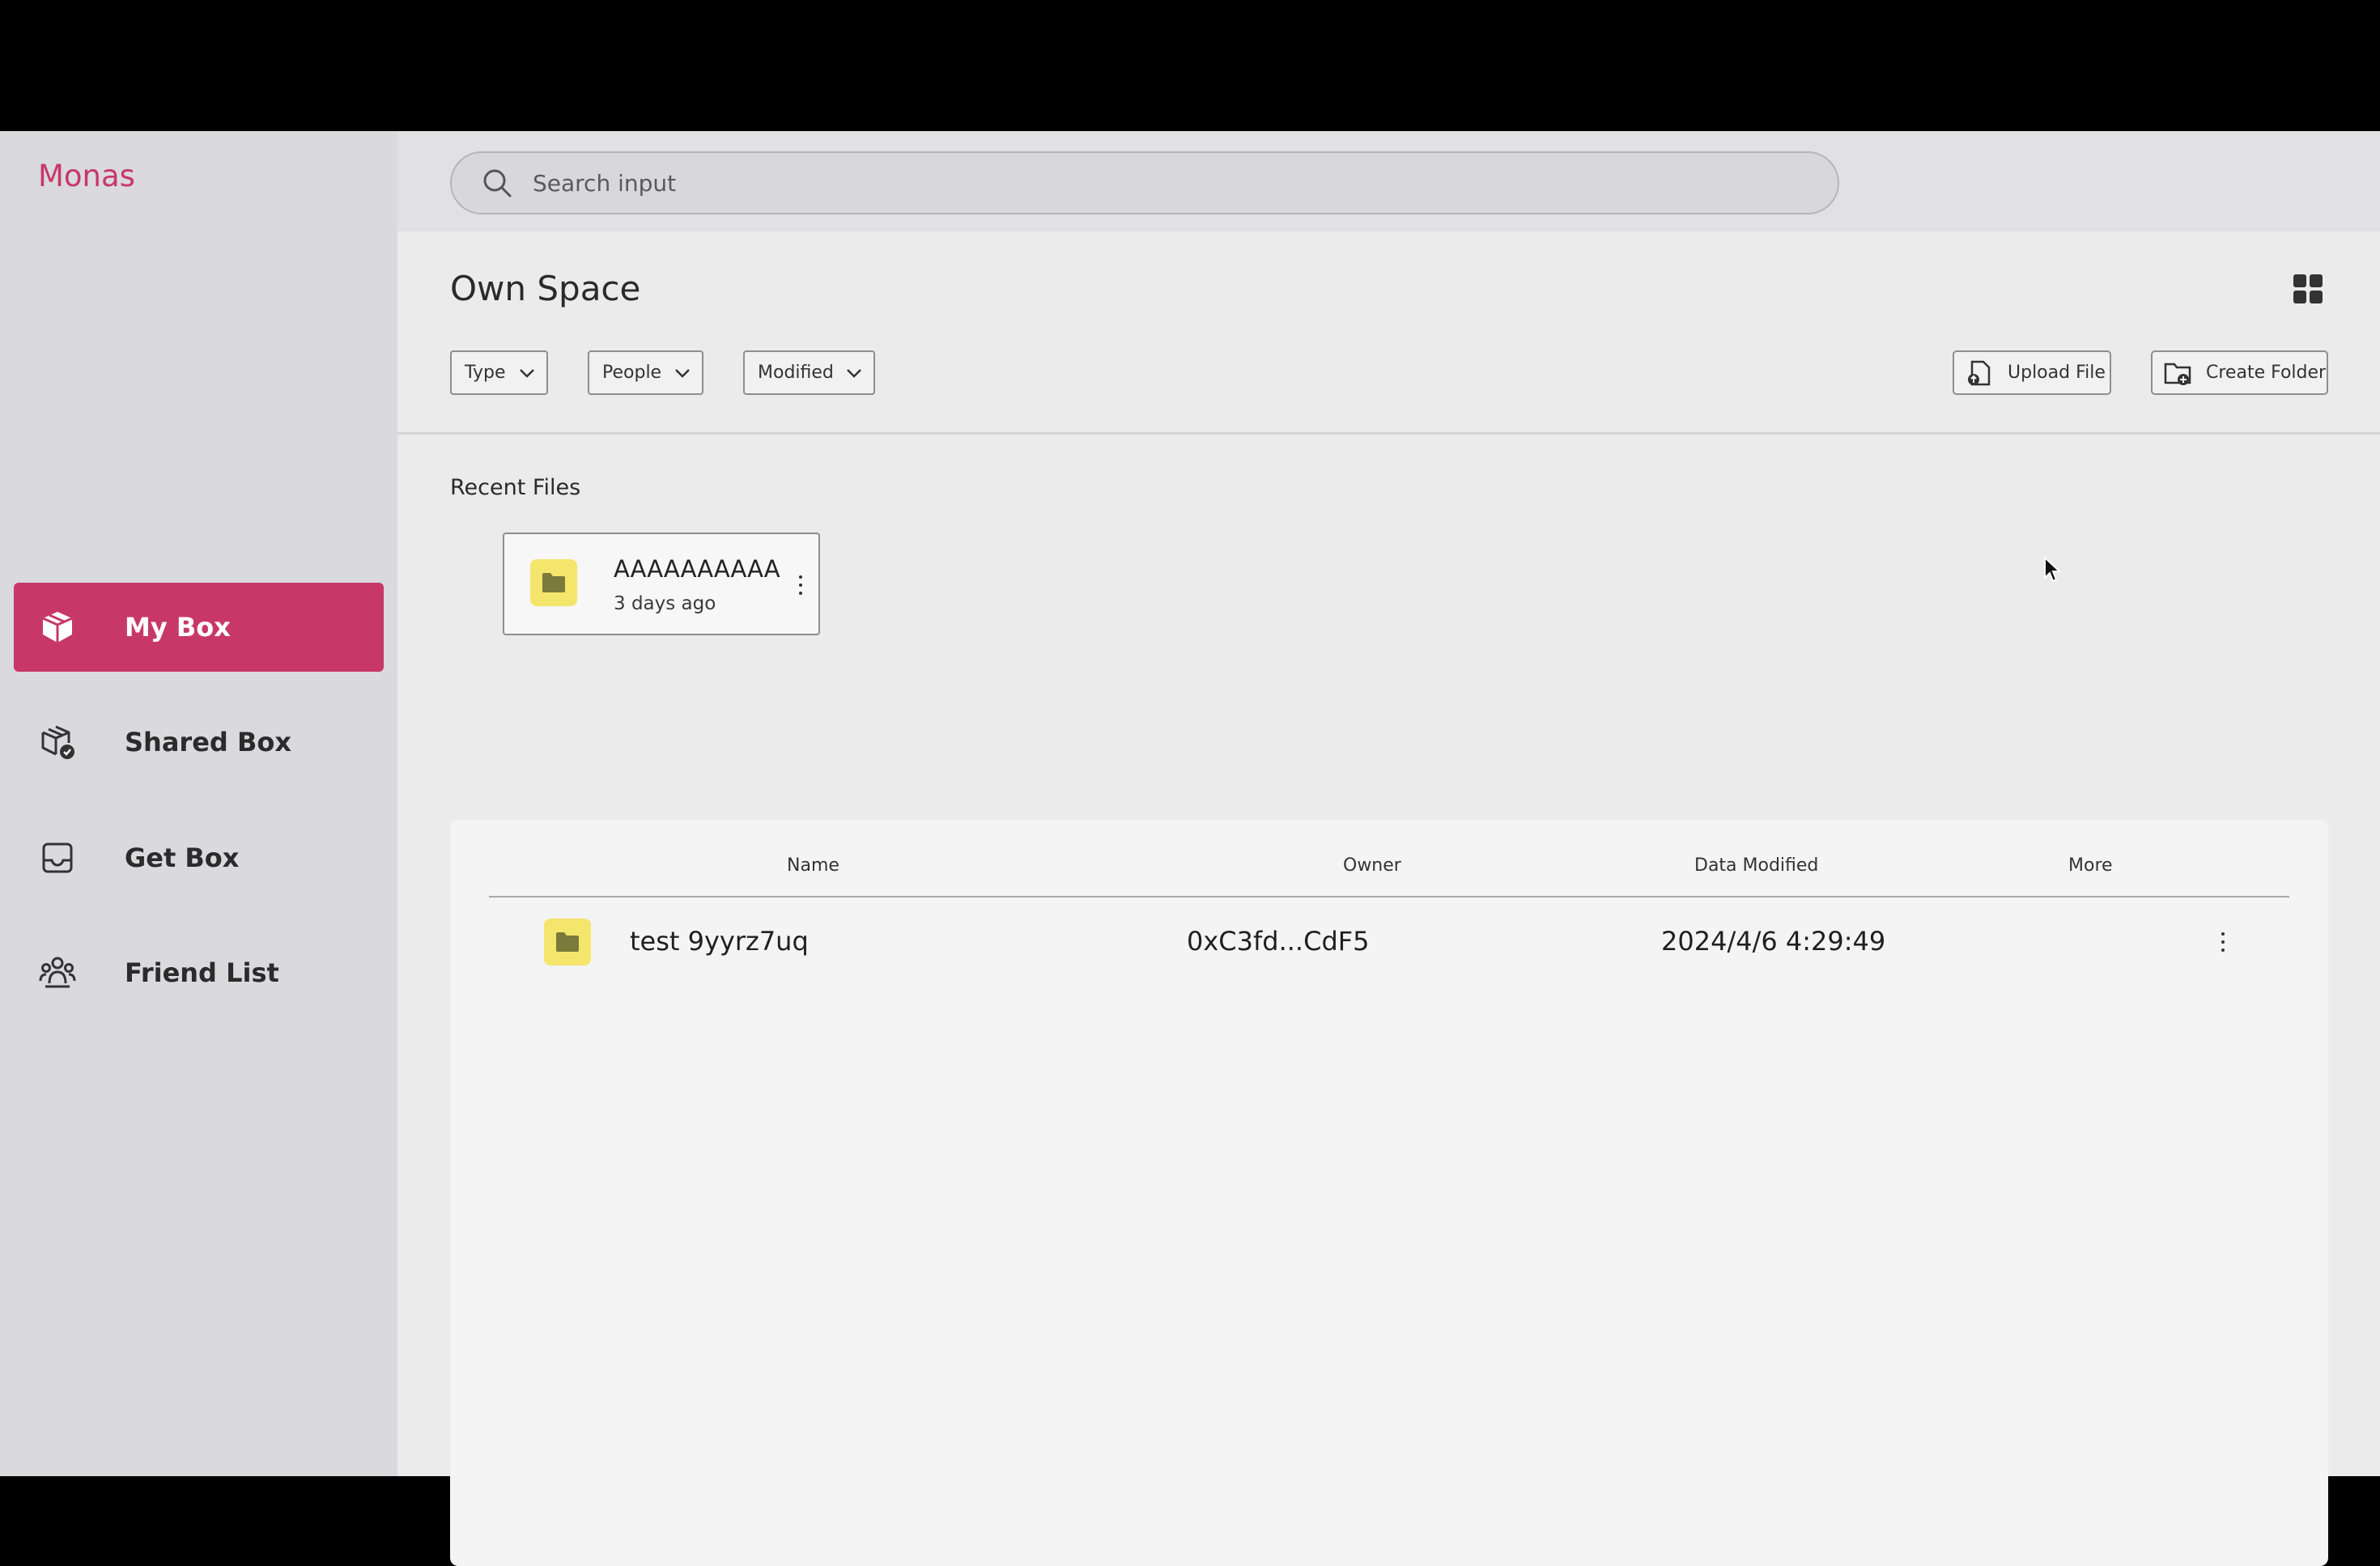 The image size is (2380, 1566). What do you see at coordinates (1980, 373) in the screenshot?
I see `upload-file-icon` at bounding box center [1980, 373].